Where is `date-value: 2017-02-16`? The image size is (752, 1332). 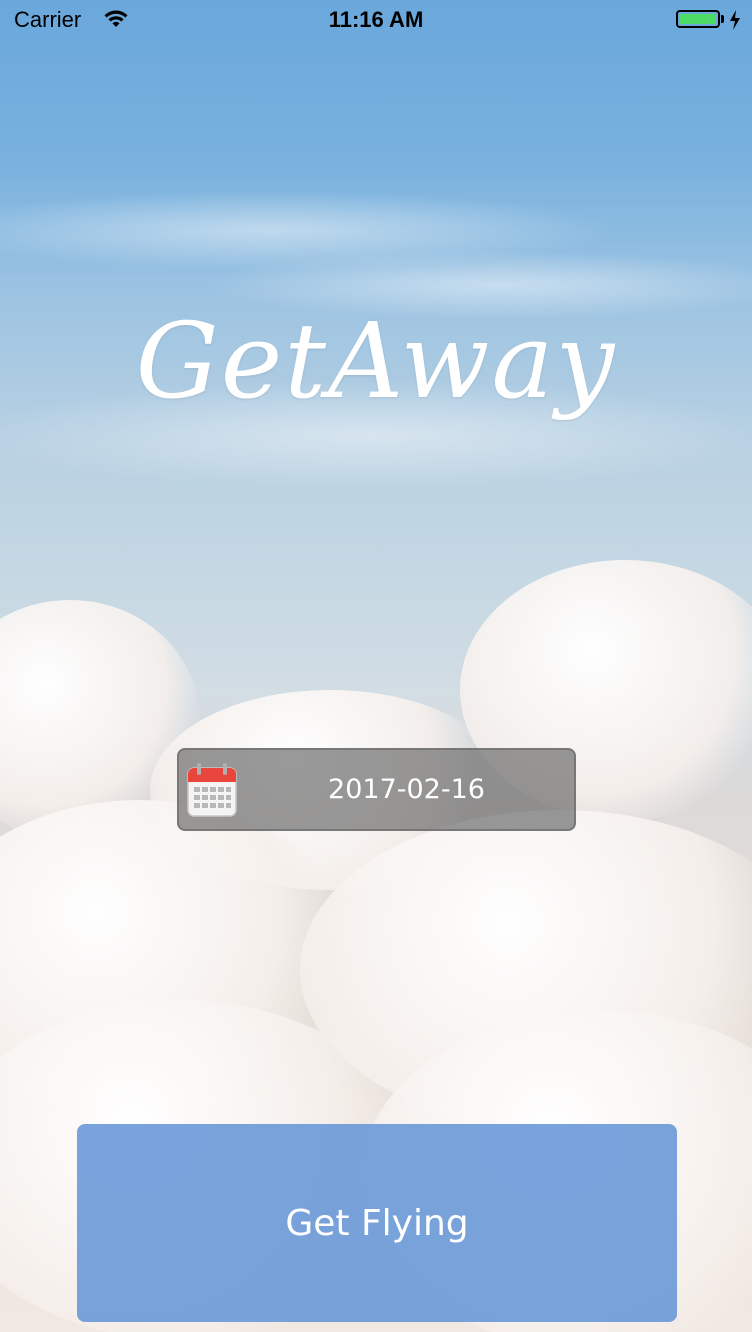
date-value: 2017-02-16 is located at coordinates (406, 789).